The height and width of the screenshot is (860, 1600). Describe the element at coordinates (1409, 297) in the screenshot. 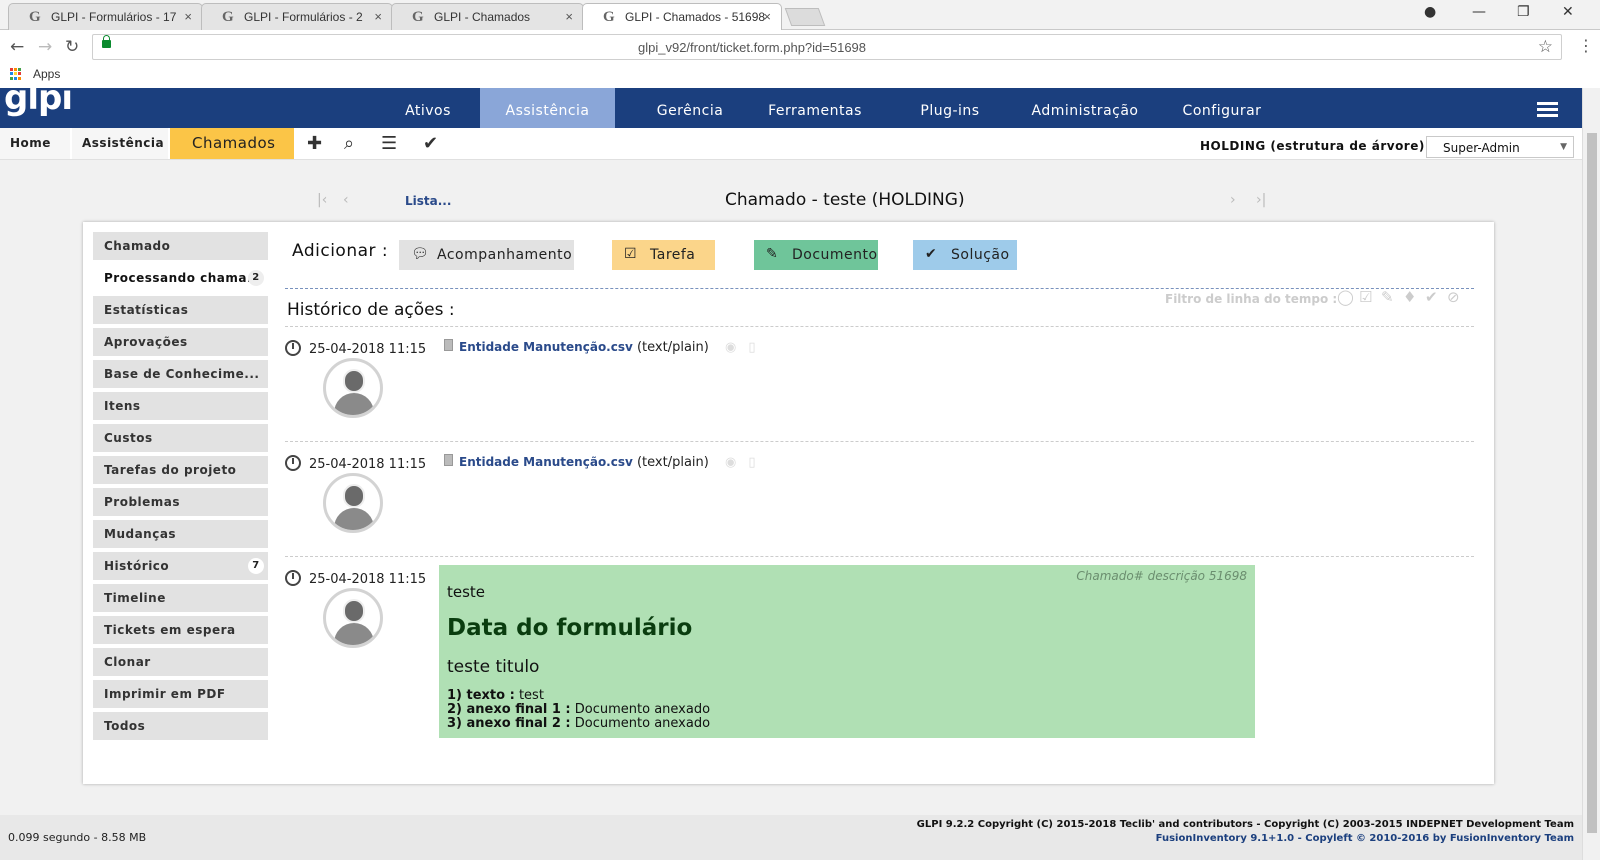

I see `filter-approval-icon: ♦` at that location.